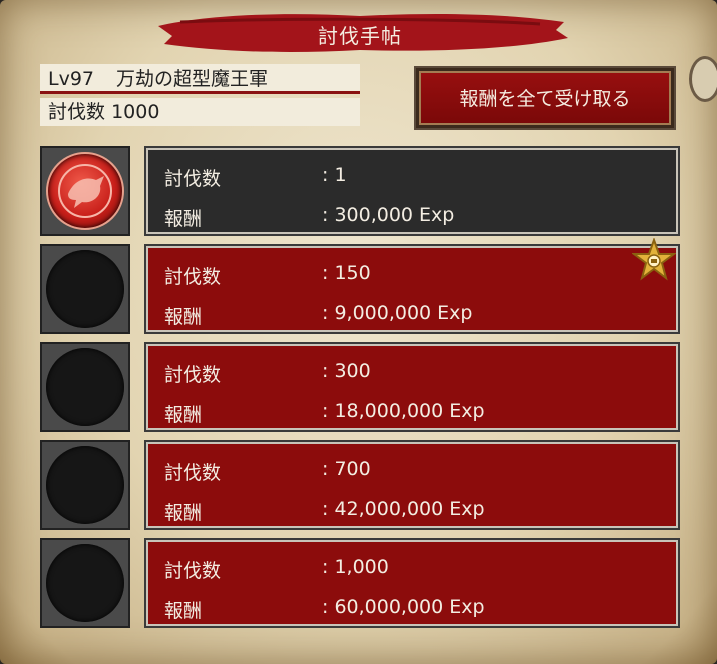  What do you see at coordinates (412, 387) in the screenshot?
I see `reward-row-body: 討伐数 : 300 報酬 : 18,000,000 Exp` at bounding box center [412, 387].